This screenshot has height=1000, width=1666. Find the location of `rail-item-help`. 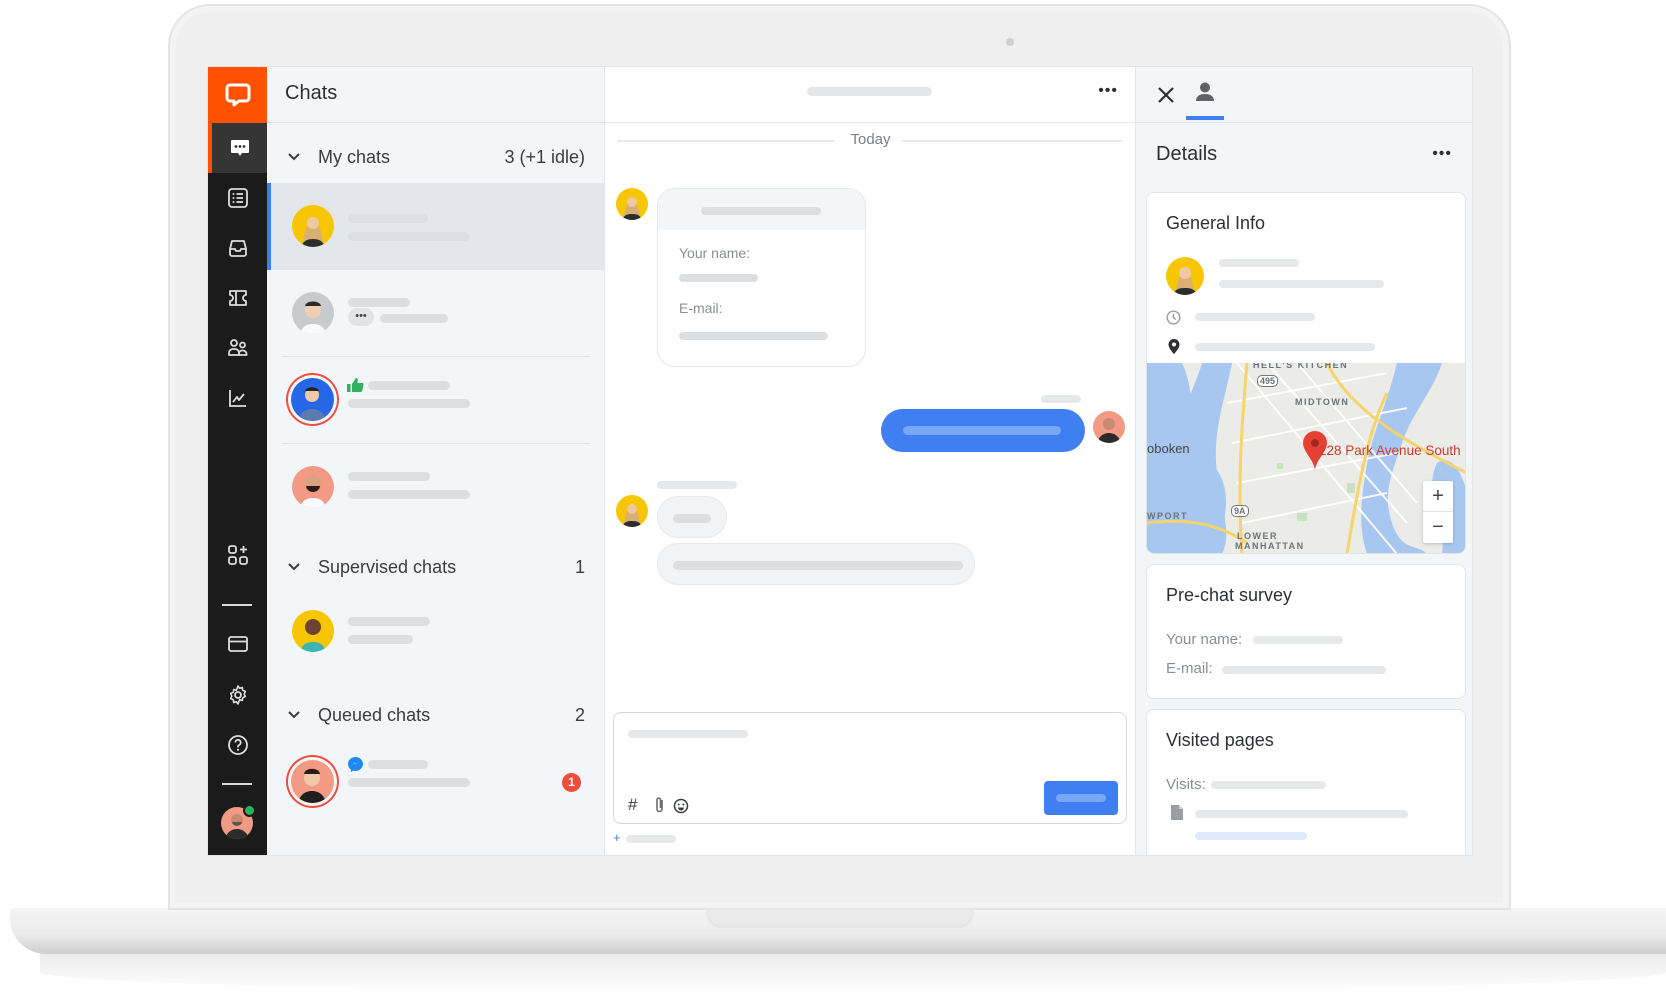

rail-item-help is located at coordinates (237, 745).